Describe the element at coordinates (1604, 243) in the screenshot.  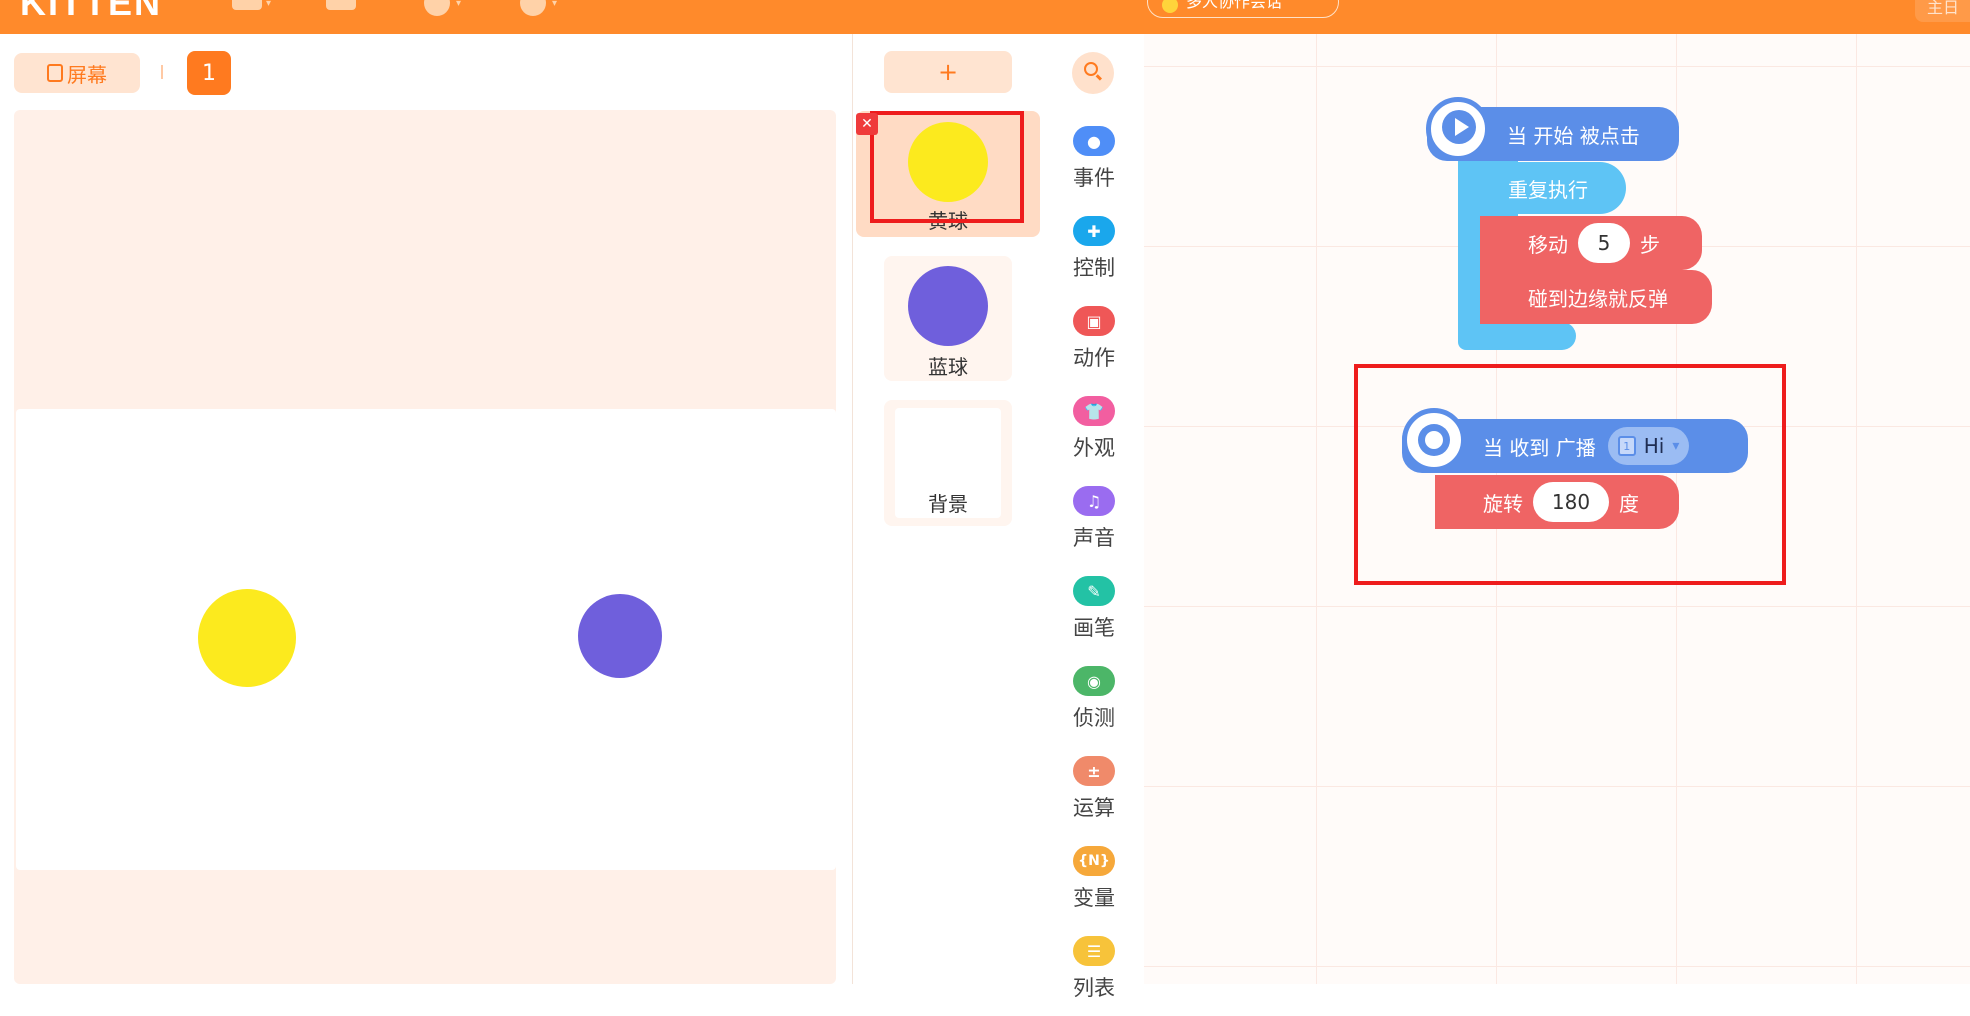
I see `steps-input: 5` at that location.